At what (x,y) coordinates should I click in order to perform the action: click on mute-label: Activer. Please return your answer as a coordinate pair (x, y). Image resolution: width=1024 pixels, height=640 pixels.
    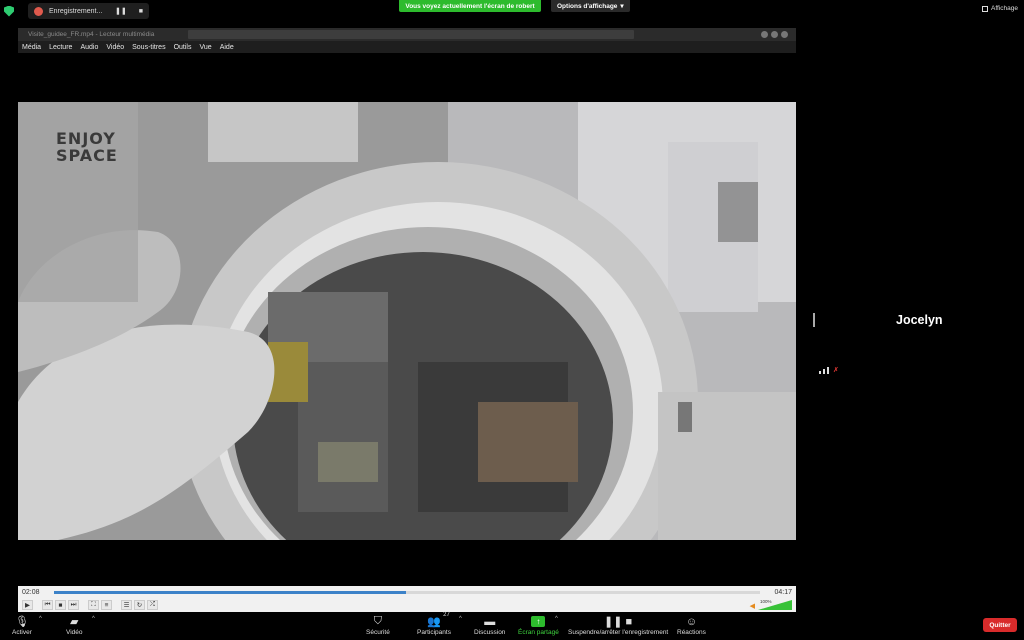
    Looking at the image, I should click on (22, 632).